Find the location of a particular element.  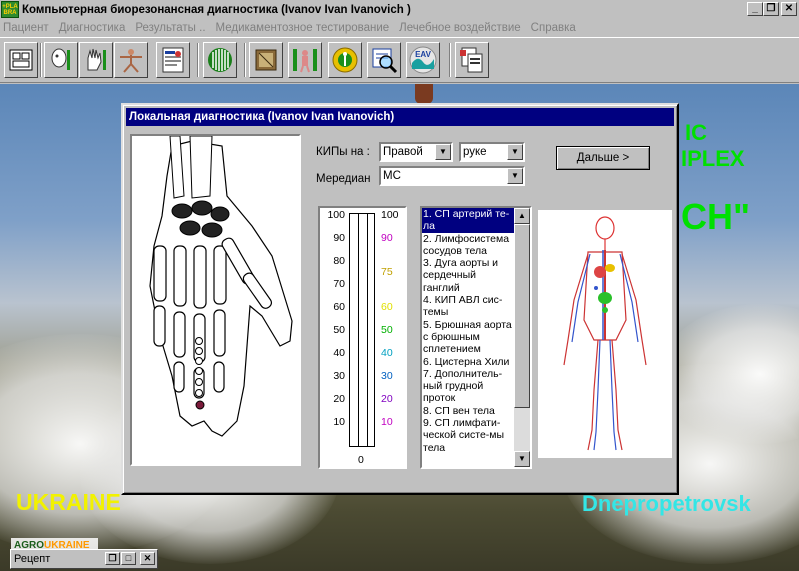

body-scan-button is located at coordinates (305, 60).